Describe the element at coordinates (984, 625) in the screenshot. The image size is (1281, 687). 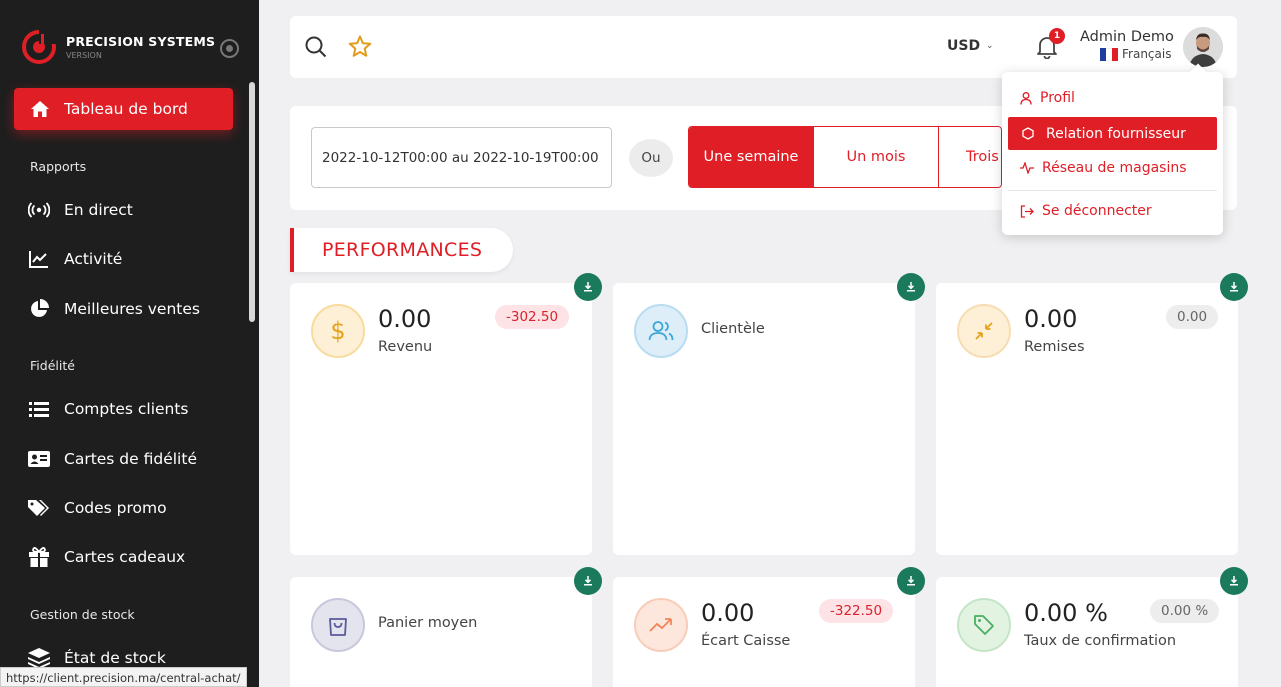
I see `tag-icon` at that location.